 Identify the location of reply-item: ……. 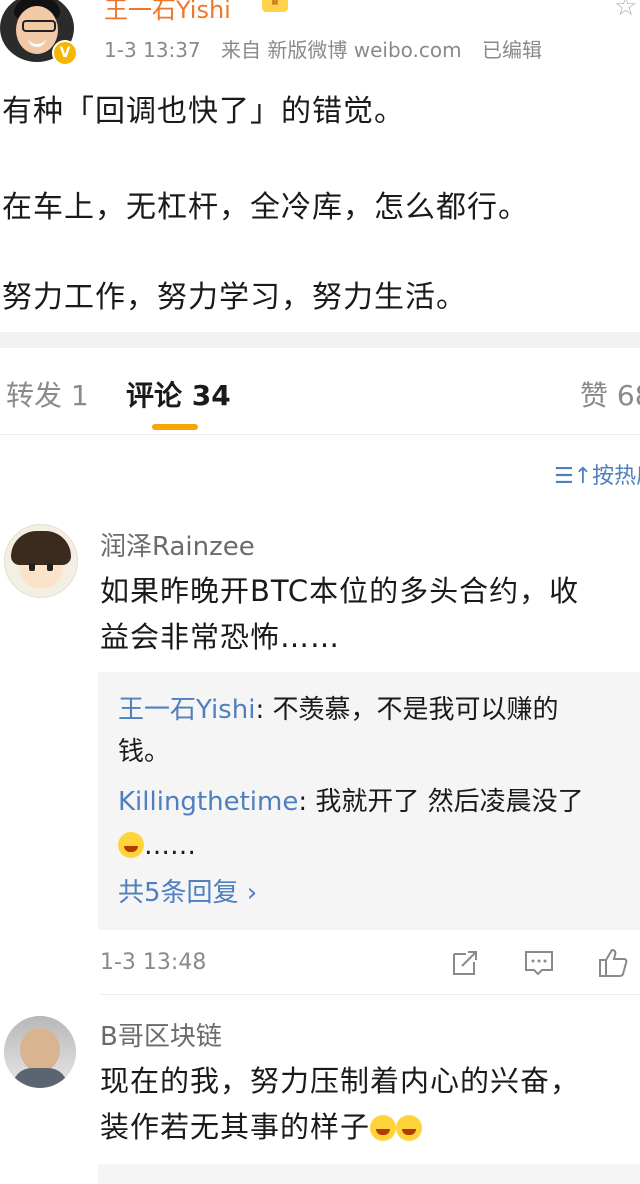
(157, 846).